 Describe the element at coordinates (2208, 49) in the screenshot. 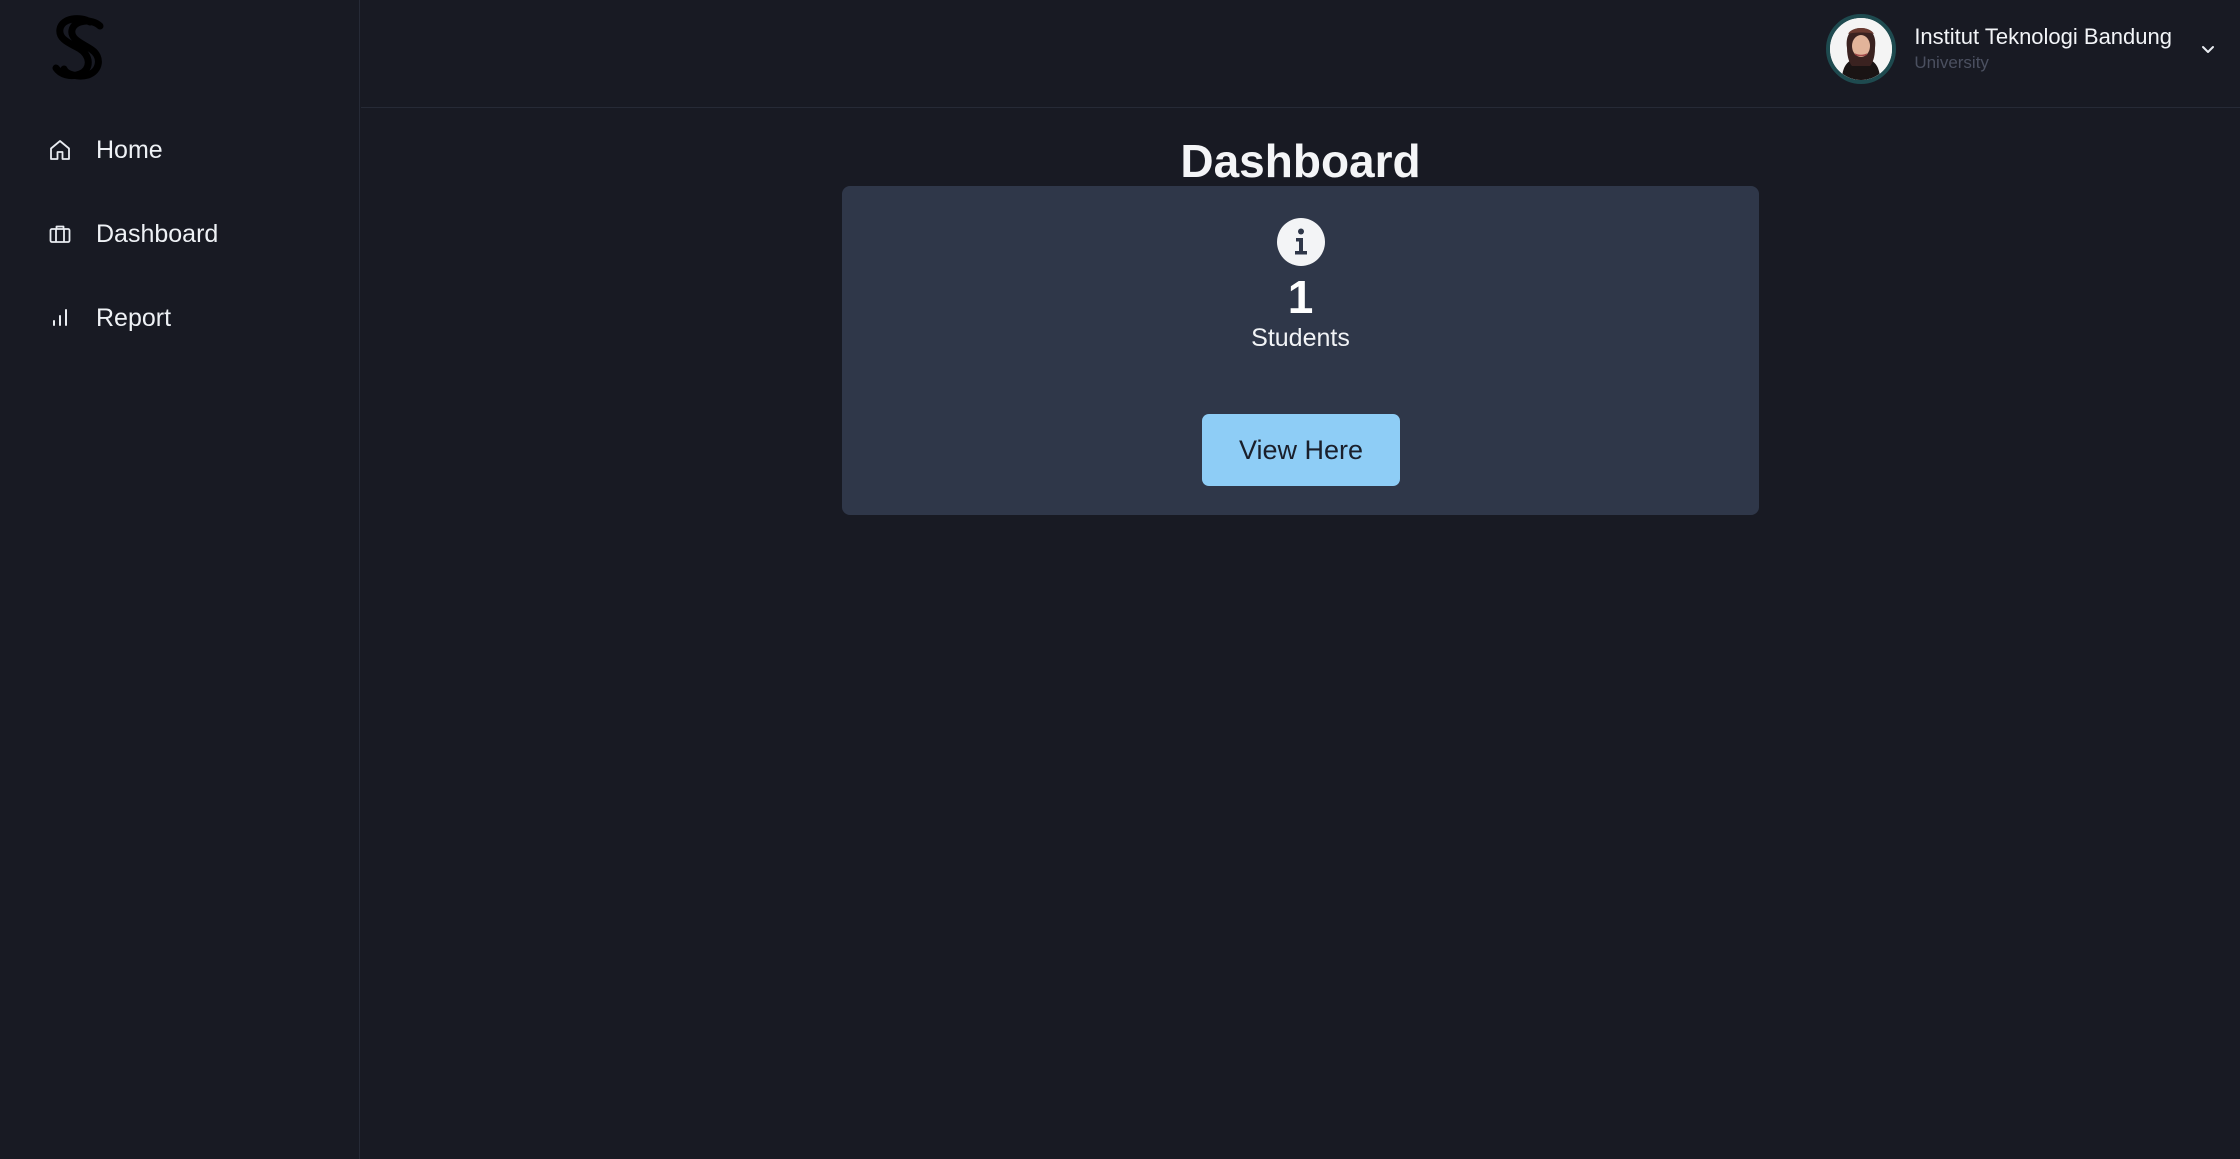

I see `chevron-down-icon` at that location.